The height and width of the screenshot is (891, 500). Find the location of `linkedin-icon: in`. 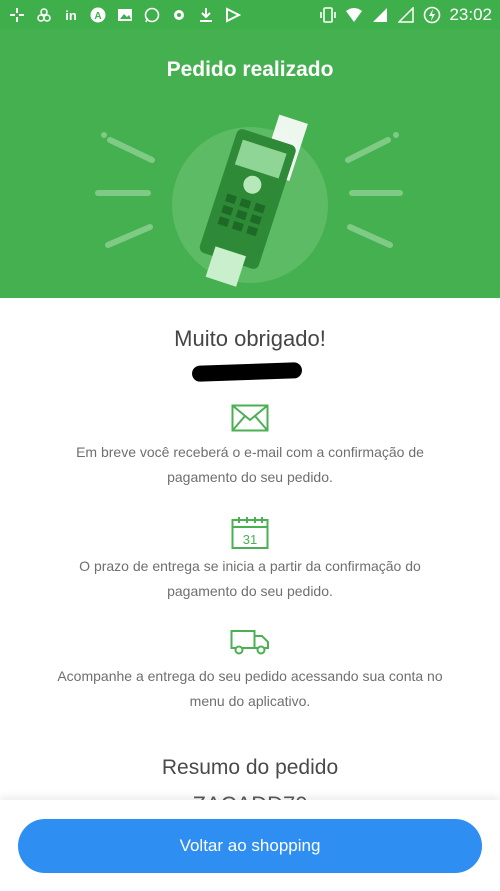

linkedin-icon: in is located at coordinates (71, 15).